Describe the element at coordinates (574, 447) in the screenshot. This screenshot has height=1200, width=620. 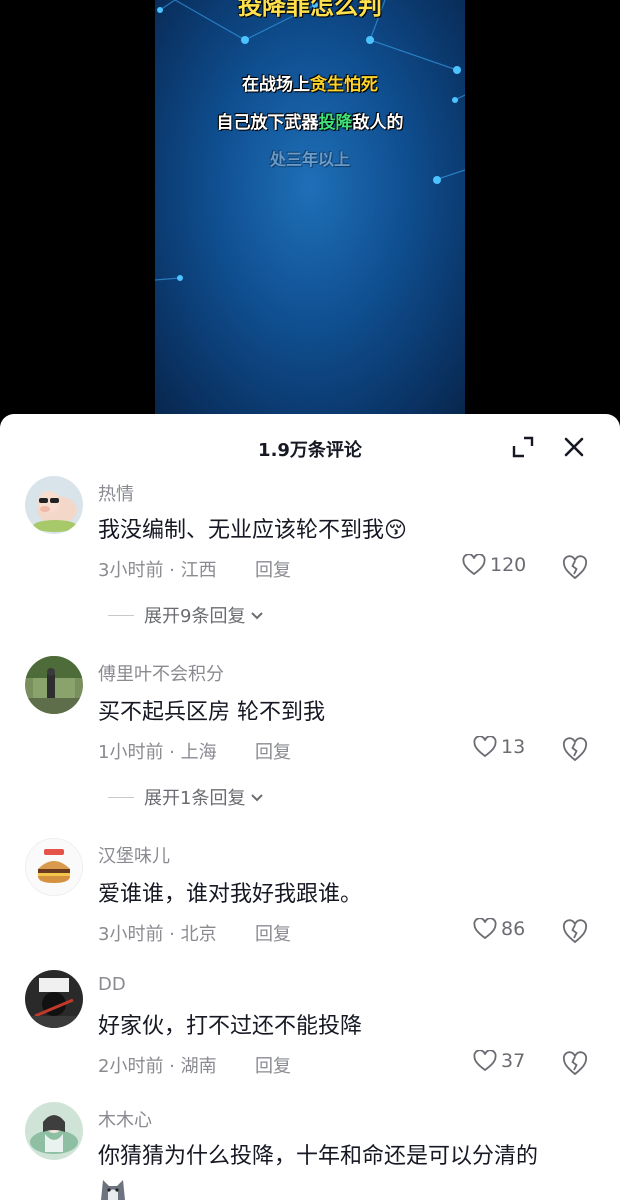
I see `close-icon` at that location.